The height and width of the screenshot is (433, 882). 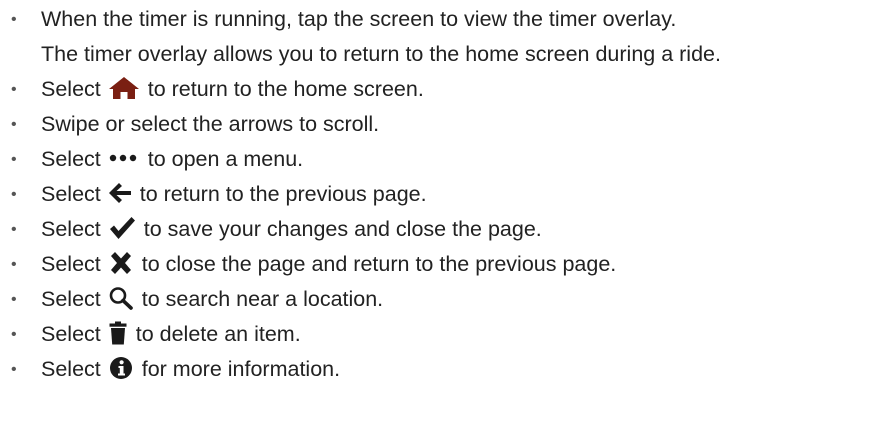 What do you see at coordinates (441, 124) in the screenshot?
I see `list-item-scroll: • Swipe or select the arrows to scroll.` at bounding box center [441, 124].